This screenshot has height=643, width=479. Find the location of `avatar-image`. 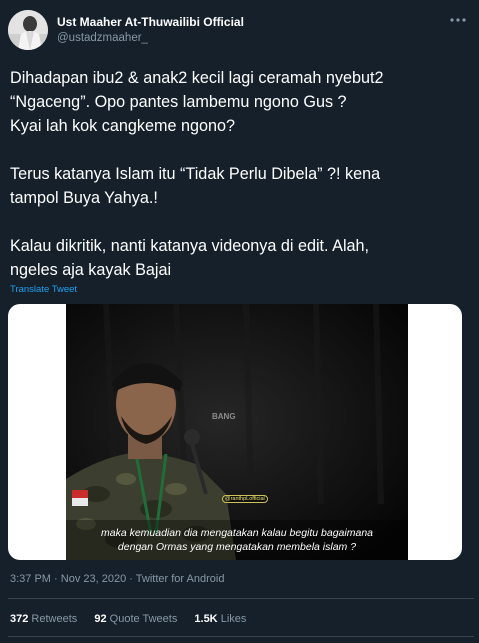

avatar-image is located at coordinates (28, 30).